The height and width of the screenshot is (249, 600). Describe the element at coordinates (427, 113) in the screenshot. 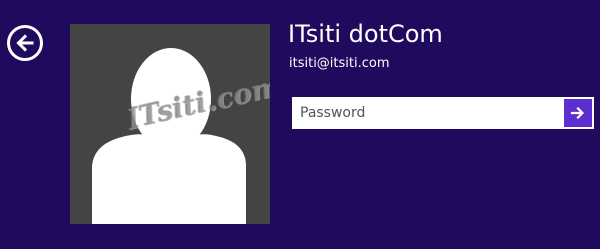

I see `password-input` at that location.